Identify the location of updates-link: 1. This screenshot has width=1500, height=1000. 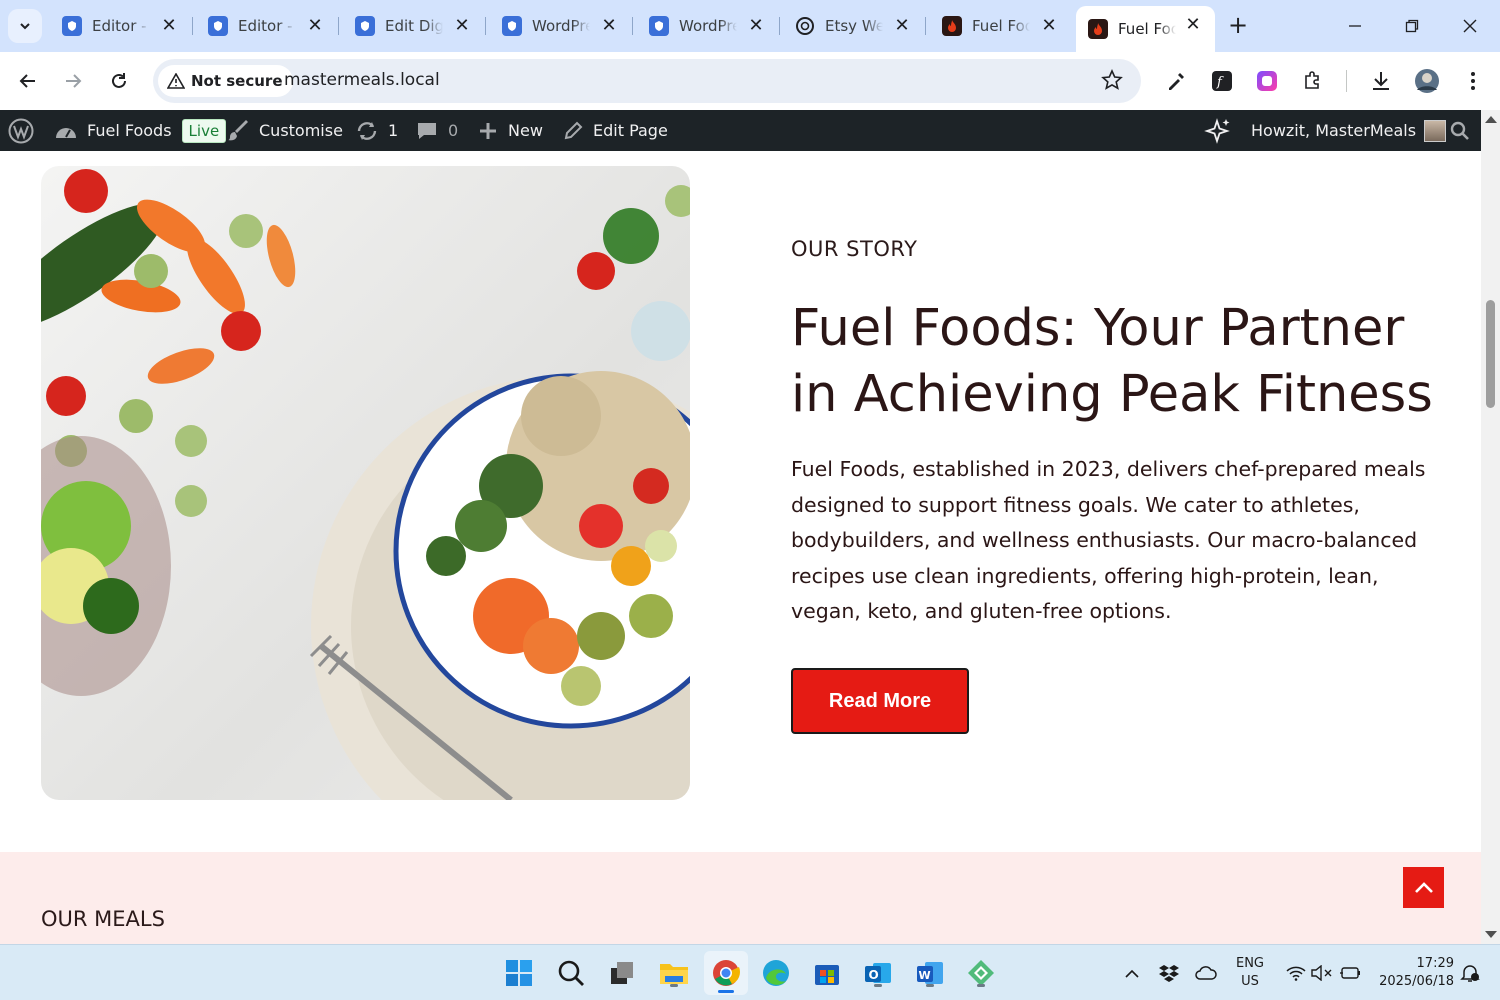
(376, 130).